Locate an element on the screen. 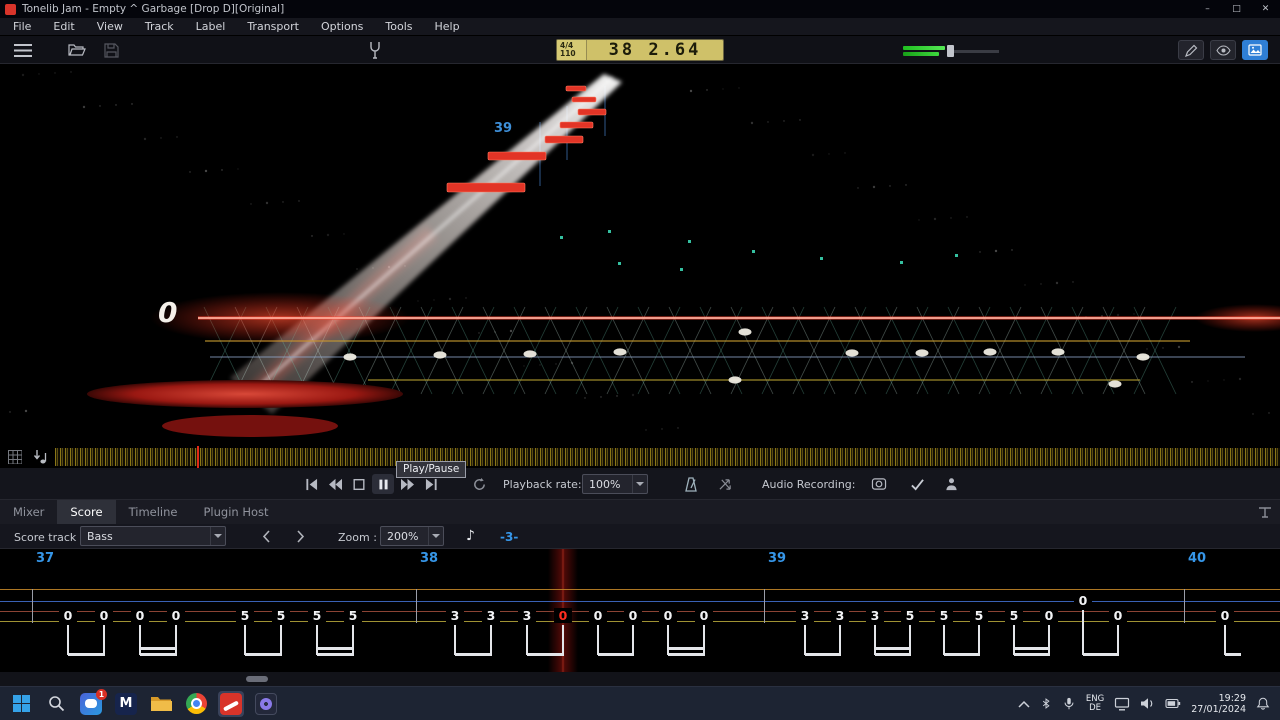  hamburger-menu-button is located at coordinates (23, 50).